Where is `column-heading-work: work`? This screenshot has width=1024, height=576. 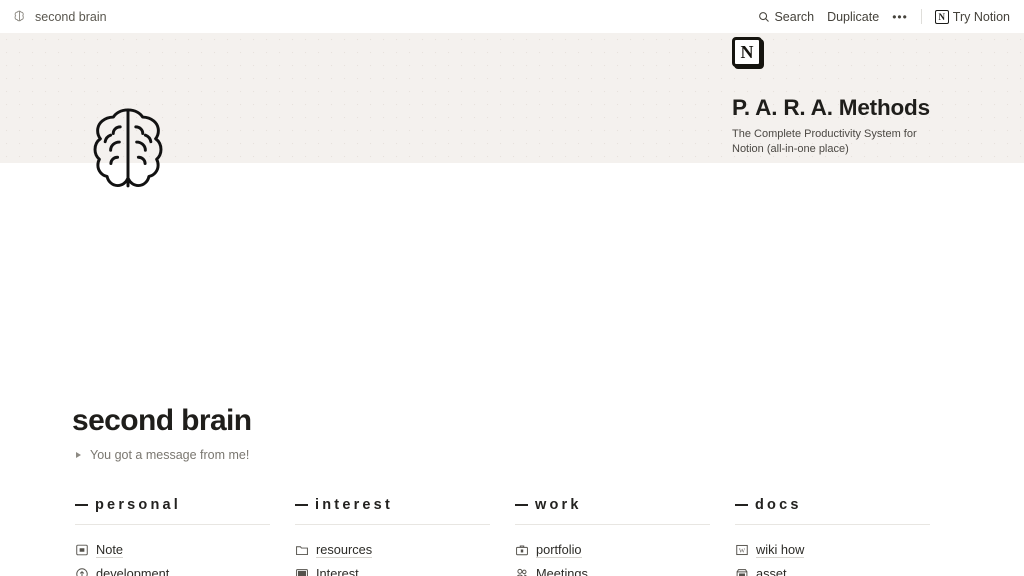
column-heading-work: work is located at coordinates (625, 505).